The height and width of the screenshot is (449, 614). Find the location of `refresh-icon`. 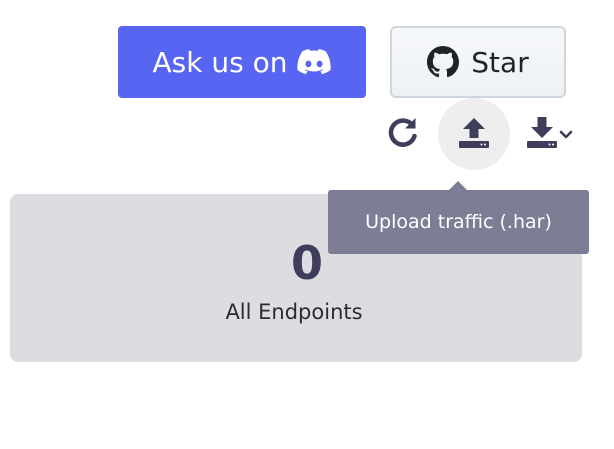

refresh-icon is located at coordinates (403, 134).